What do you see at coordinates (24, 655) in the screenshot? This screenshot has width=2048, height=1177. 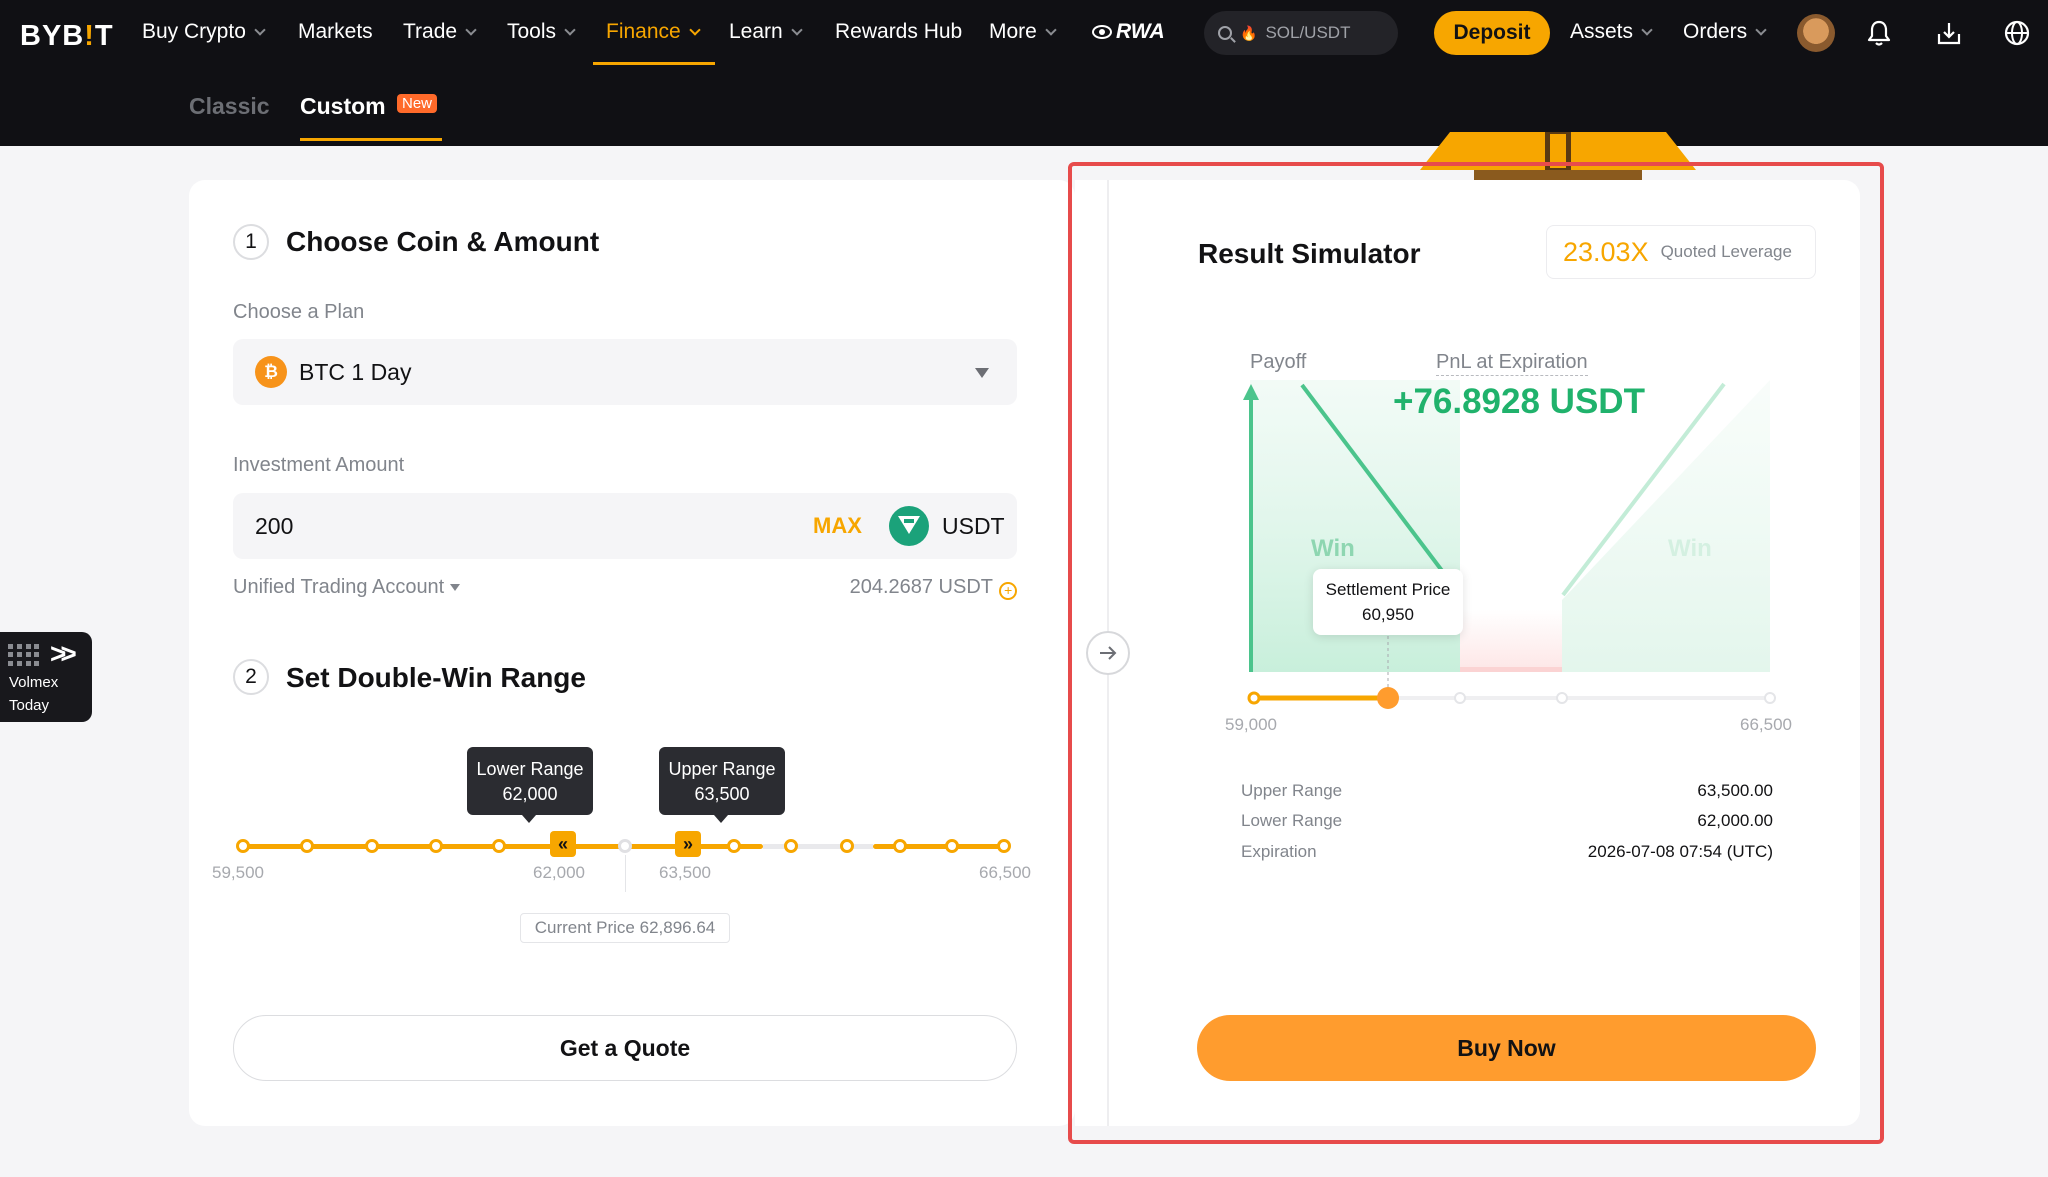 I see `grid-icon` at bounding box center [24, 655].